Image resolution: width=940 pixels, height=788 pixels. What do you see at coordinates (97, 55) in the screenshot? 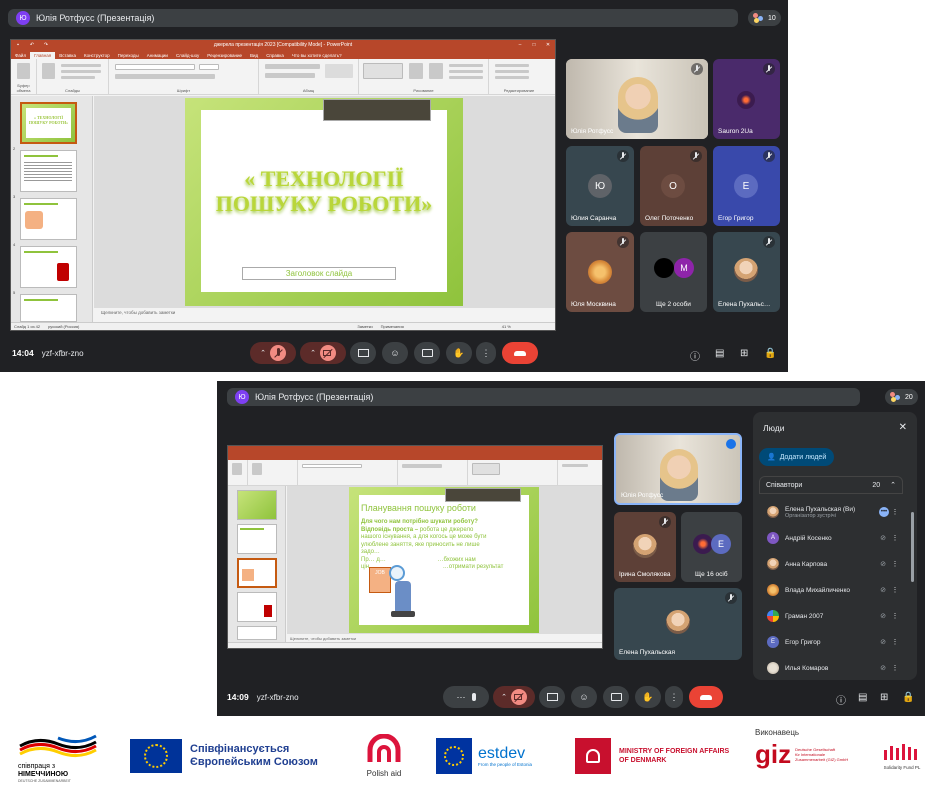
I see `tab-design: Конструктор` at bounding box center [97, 55].